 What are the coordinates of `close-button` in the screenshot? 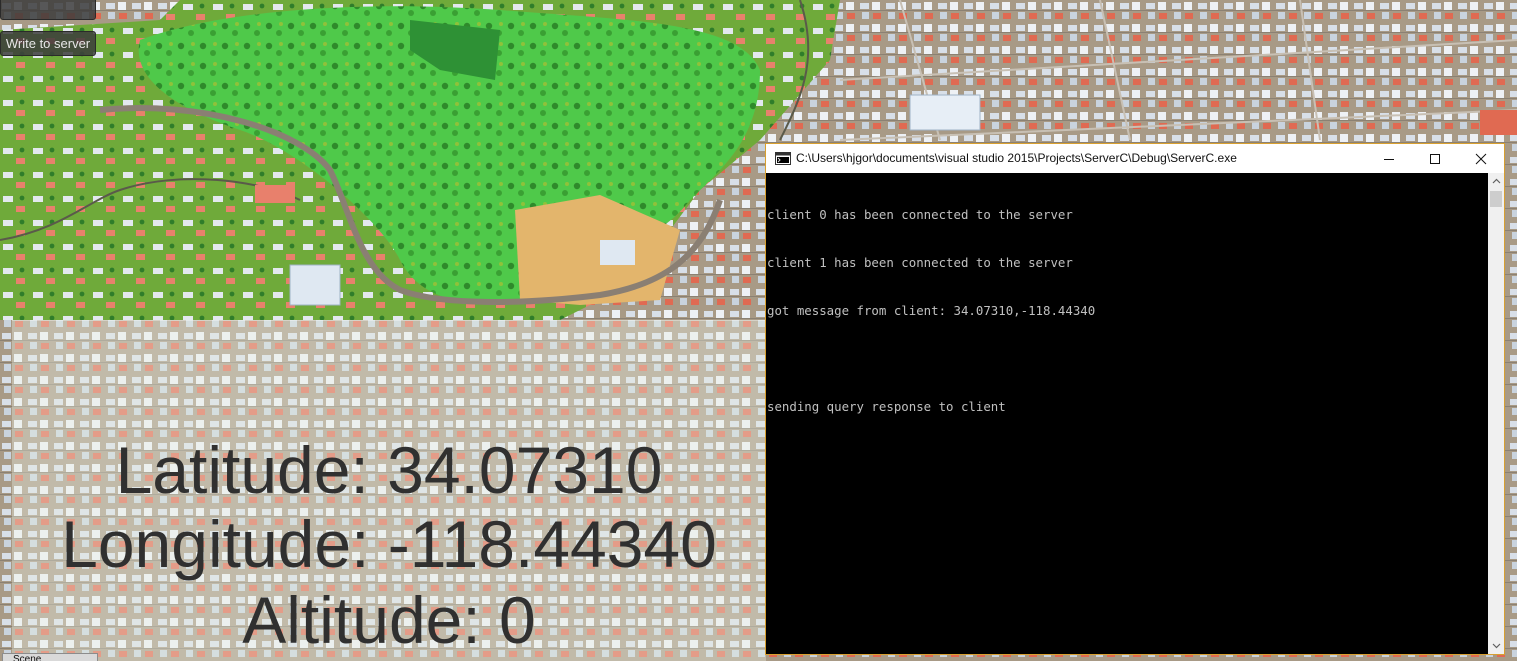 It's located at (1481, 158).